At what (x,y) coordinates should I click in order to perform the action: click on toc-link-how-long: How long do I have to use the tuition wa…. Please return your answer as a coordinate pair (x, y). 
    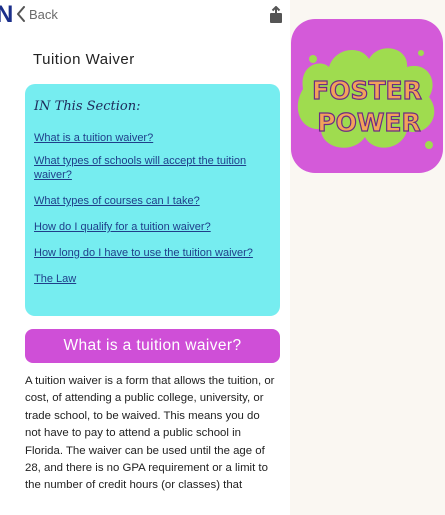
    Looking at the image, I should click on (143, 253).